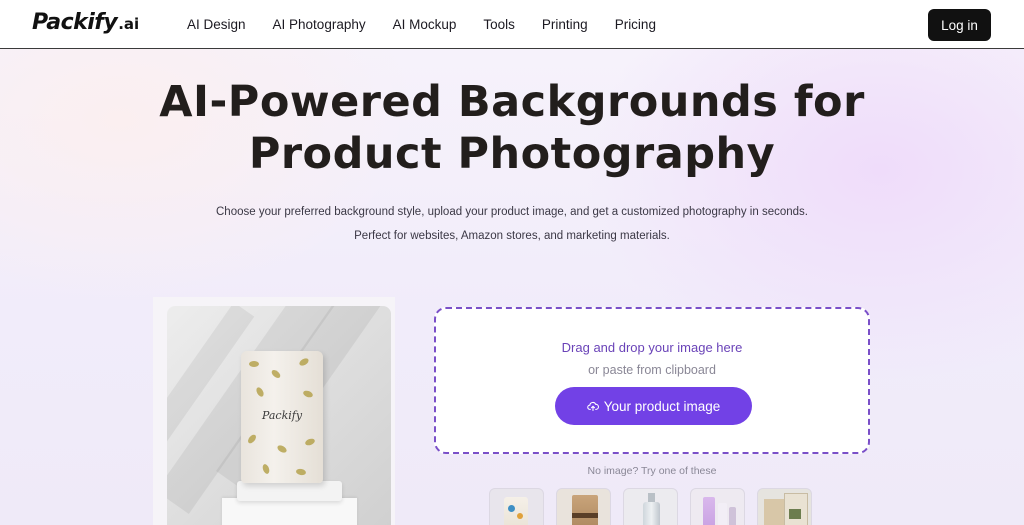 Image resolution: width=1024 pixels, height=525 pixels. Describe the element at coordinates (129, 24) in the screenshot. I see `brand-suffix: .ai` at that location.